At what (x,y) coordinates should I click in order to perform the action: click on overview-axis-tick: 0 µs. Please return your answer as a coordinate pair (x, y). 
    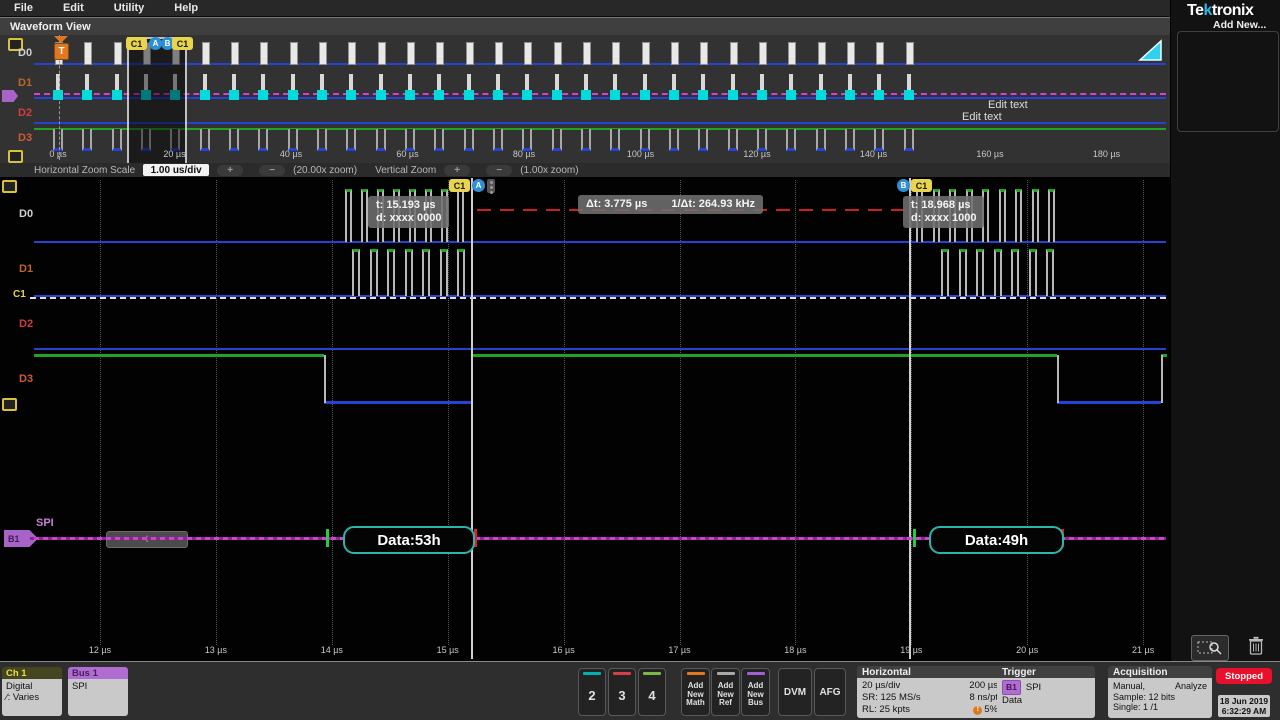
    Looking at the image, I should click on (58, 154).